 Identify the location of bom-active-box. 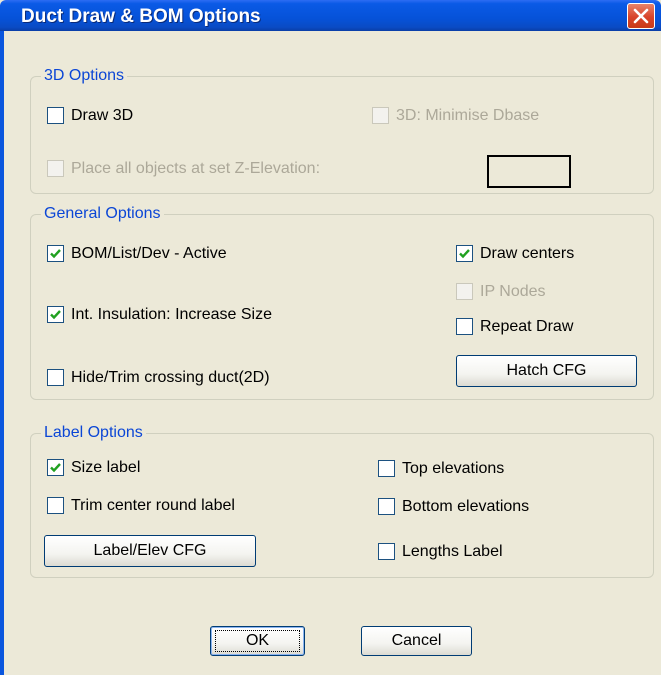
(55, 253).